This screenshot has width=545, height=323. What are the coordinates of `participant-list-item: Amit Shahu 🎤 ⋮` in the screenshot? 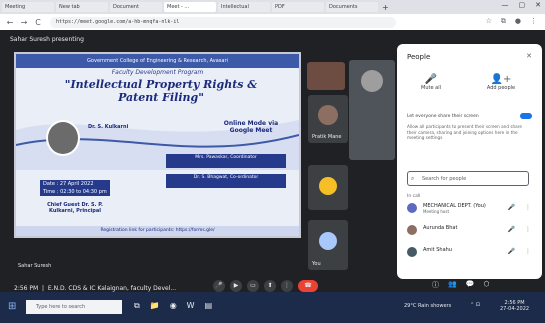 It's located at (471, 253).